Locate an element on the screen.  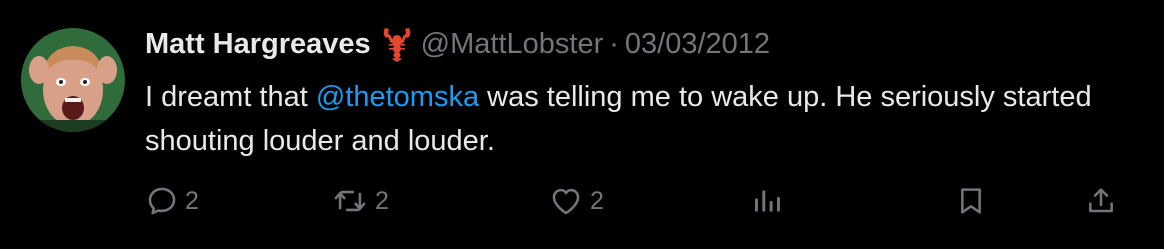
reply-count: 2 is located at coordinates (192, 200).